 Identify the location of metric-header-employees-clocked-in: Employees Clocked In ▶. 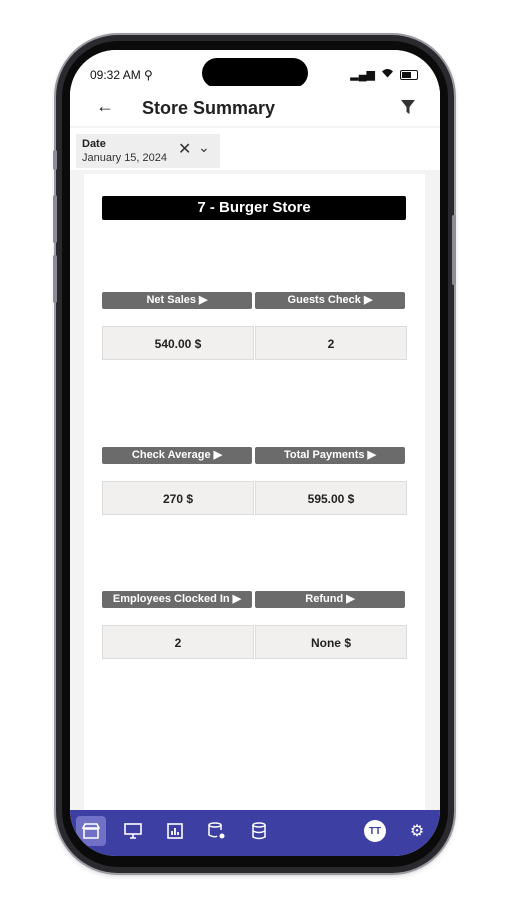
(177, 599).